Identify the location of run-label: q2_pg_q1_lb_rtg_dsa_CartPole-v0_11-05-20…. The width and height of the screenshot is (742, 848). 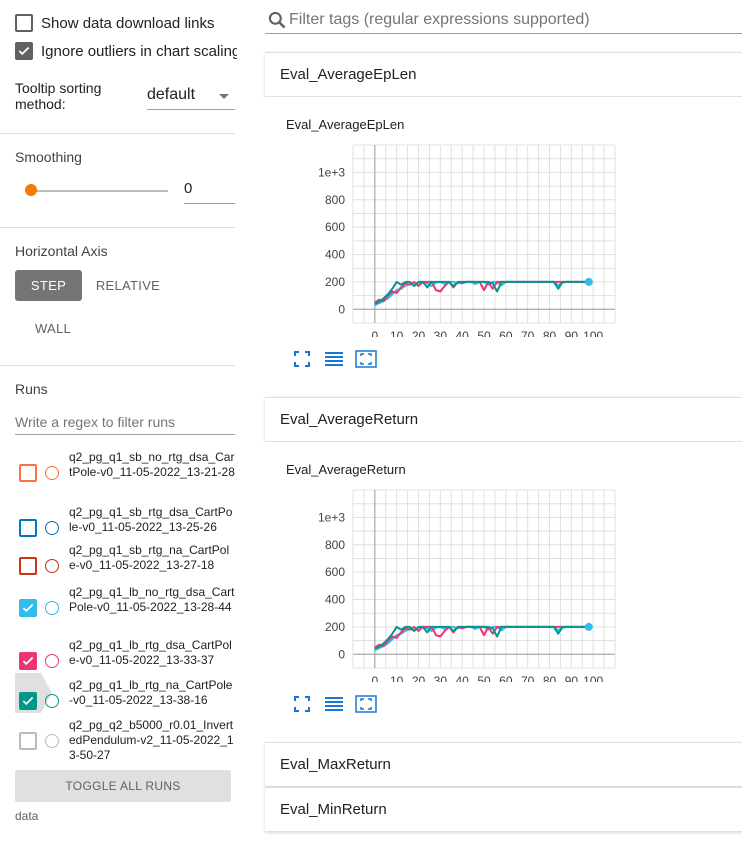
(150, 652).